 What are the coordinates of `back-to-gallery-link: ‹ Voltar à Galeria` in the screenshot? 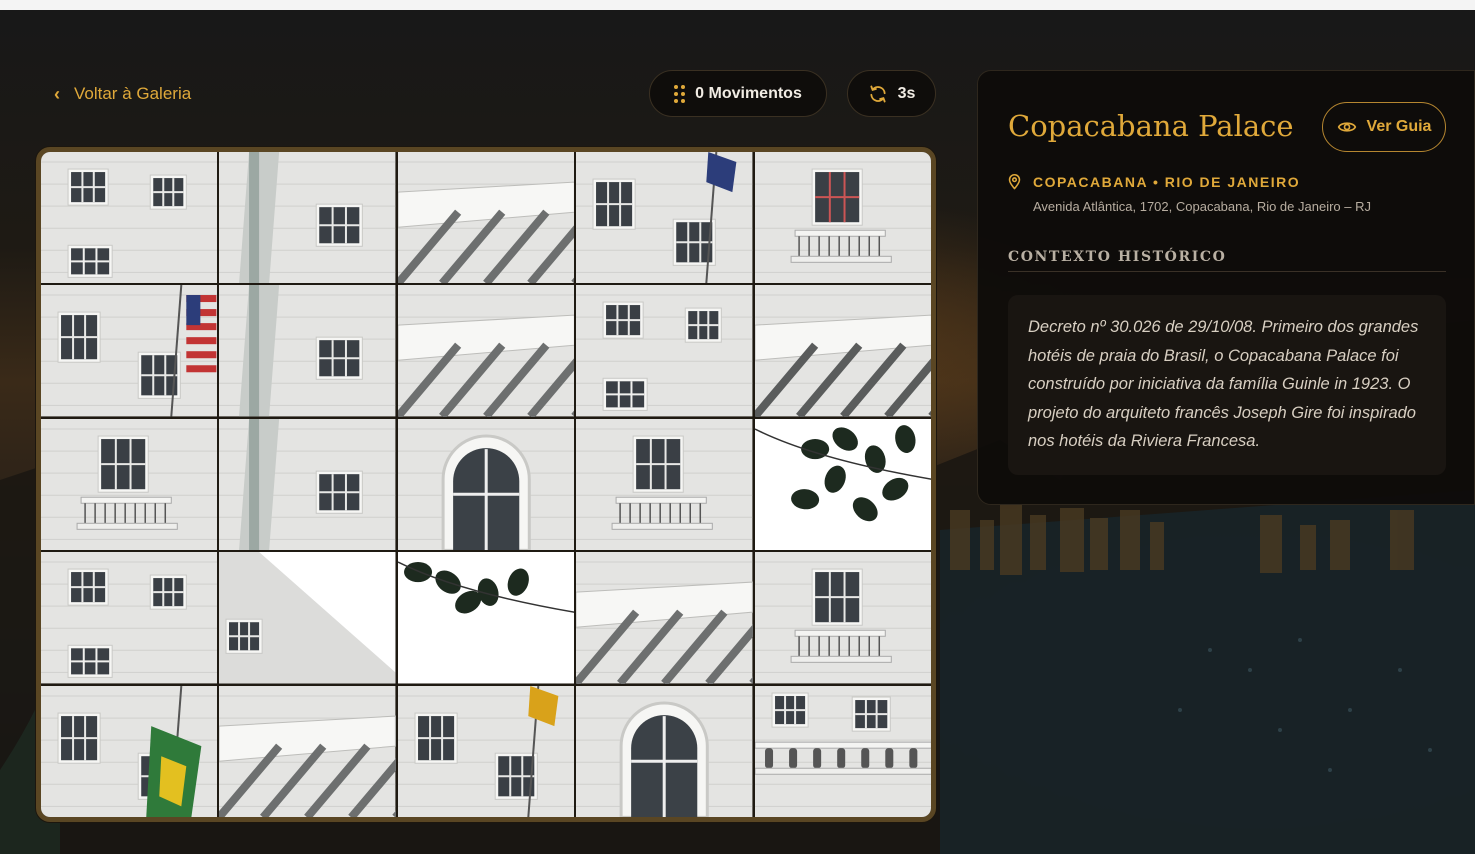 It's located at (122, 94).